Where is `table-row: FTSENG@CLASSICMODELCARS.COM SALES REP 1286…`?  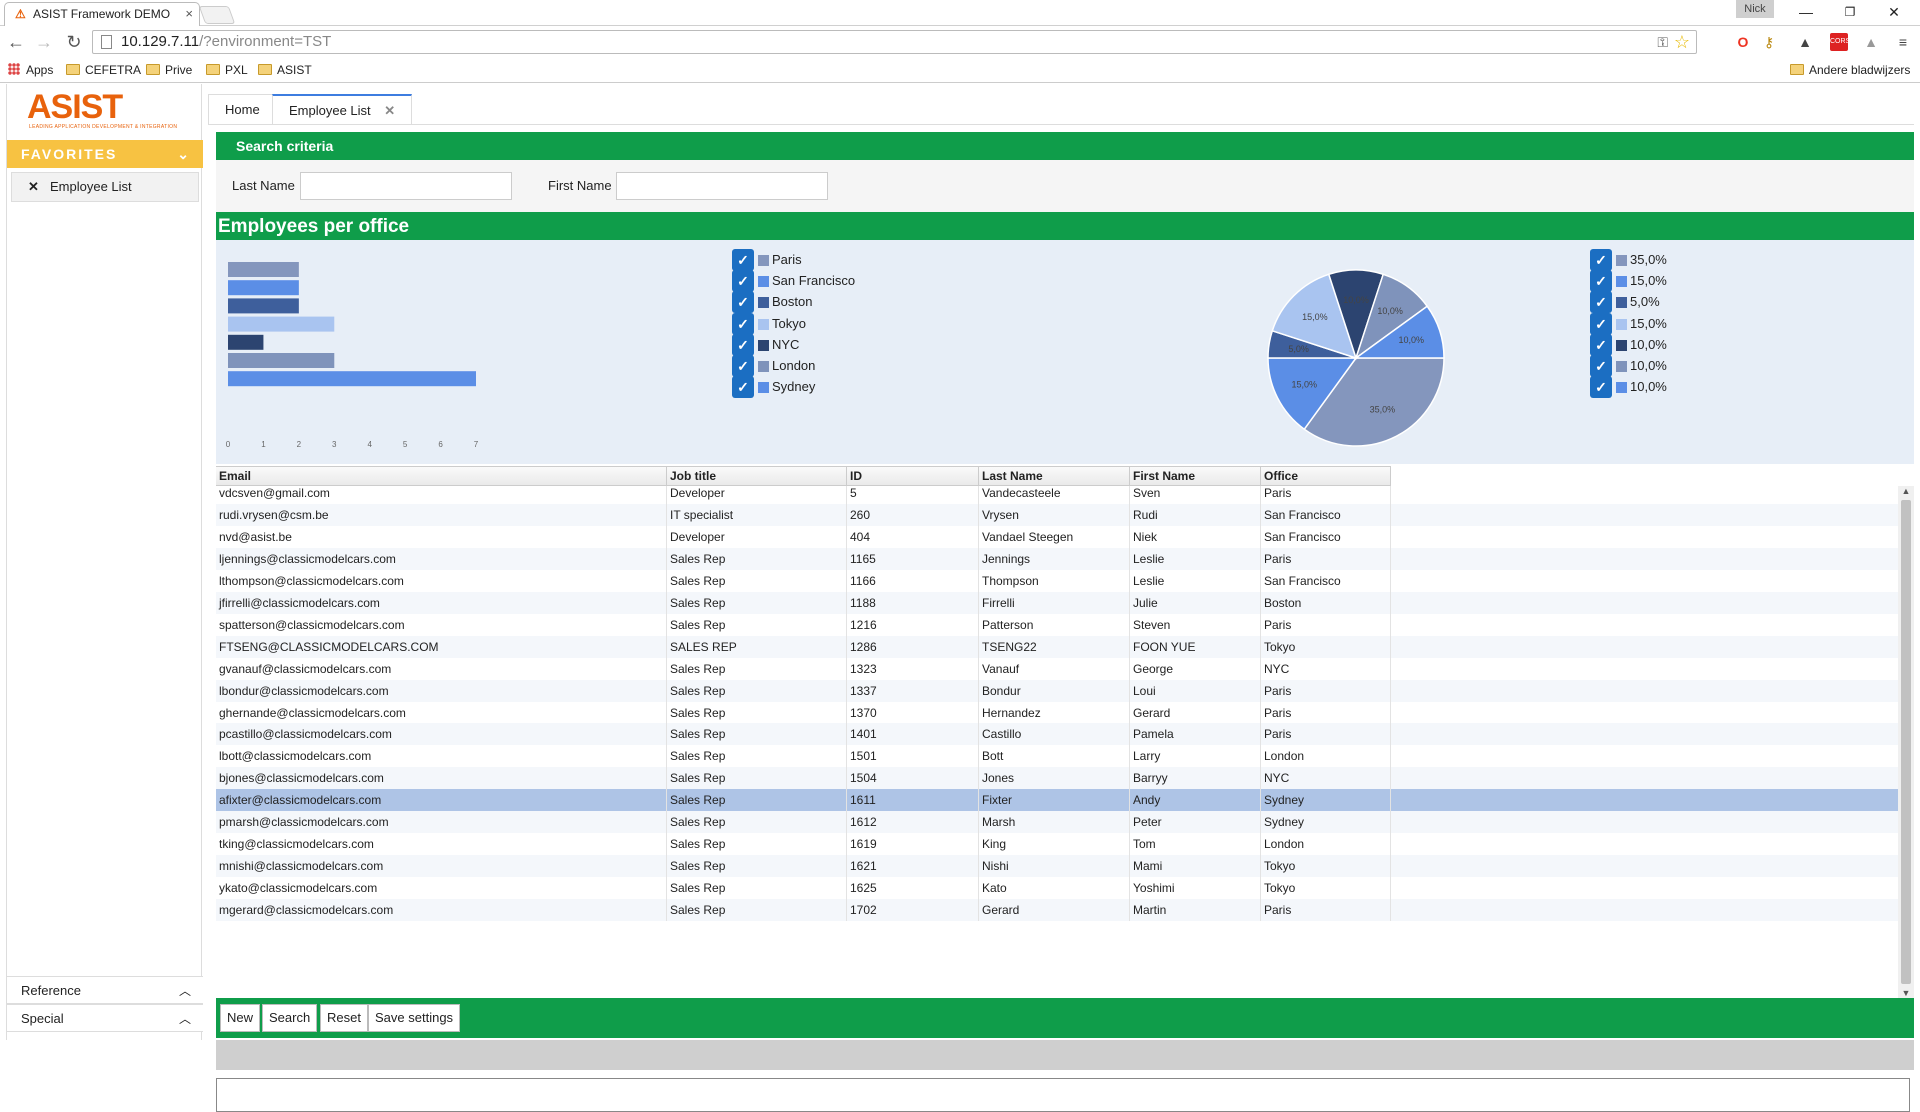 table-row: FTSENG@CLASSICMODELCARS.COM SALES REP 1286… is located at coordinates (1057, 646).